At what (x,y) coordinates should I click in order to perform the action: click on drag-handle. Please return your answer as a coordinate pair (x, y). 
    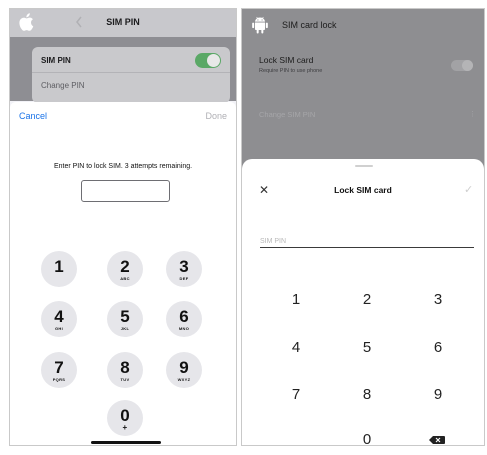
    Looking at the image, I should click on (364, 166).